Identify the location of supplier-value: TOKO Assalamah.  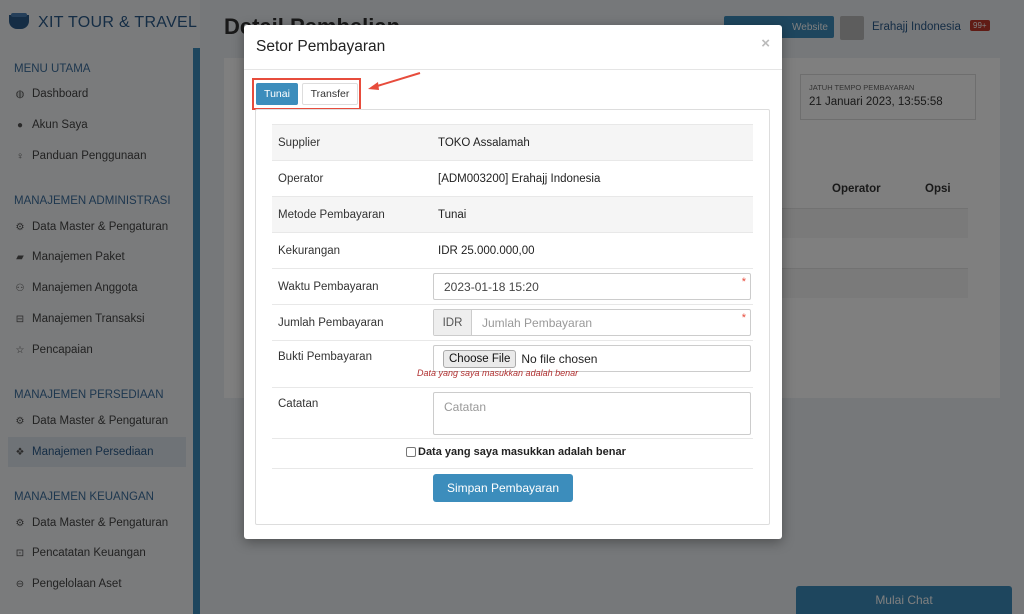
(484, 142).